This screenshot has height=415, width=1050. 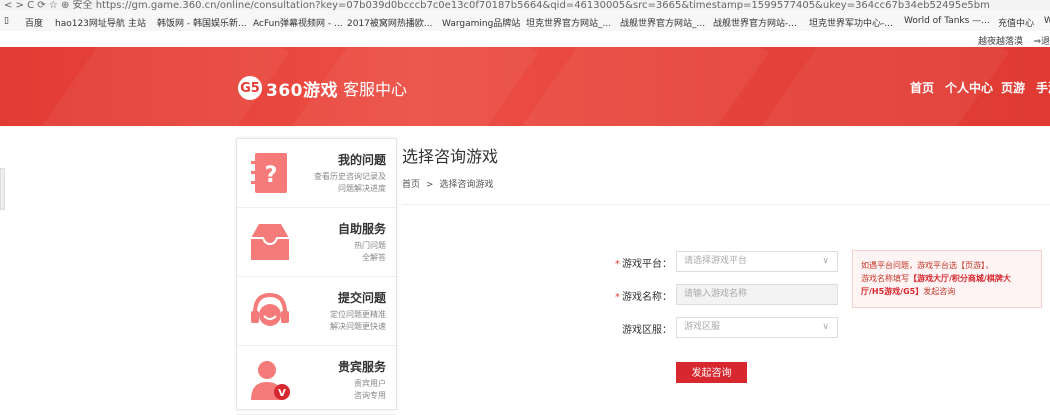 What do you see at coordinates (370, 245) in the screenshot?
I see `sidebar-item-desc: 热门问题` at bounding box center [370, 245].